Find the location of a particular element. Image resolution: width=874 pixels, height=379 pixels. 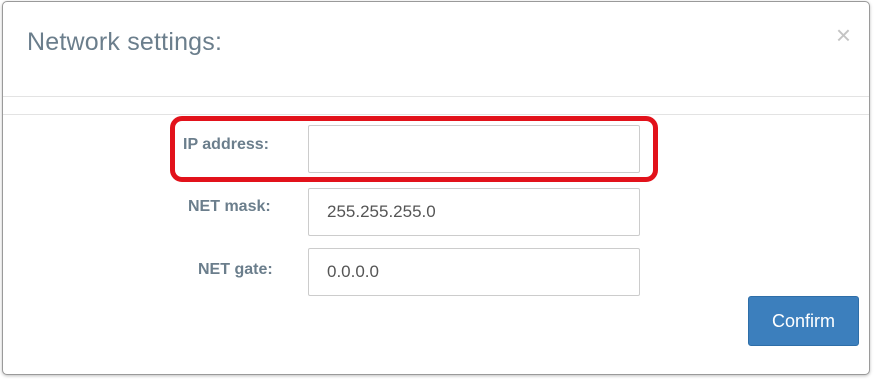

net-gate-label: NET gate: is located at coordinates (235, 269).